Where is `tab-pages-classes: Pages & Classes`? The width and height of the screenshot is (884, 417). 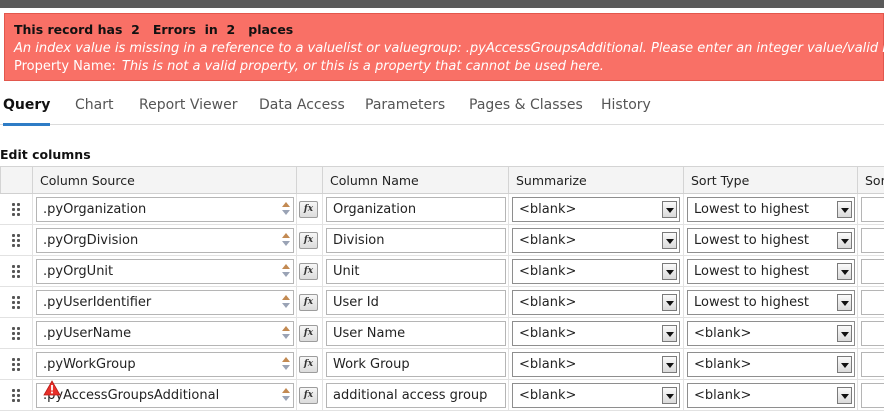 tab-pages-classes: Pages & Classes is located at coordinates (526, 110).